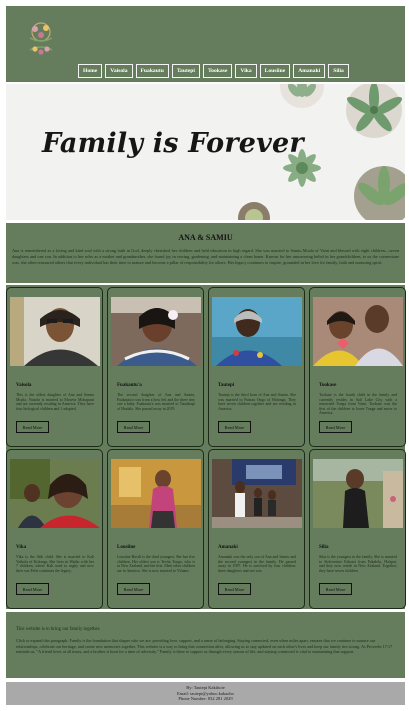 Image resolution: width=409 pixels, height=711 pixels. What do you see at coordinates (217, 71) in the screenshot?
I see `nav-tookase: Tookase` at bounding box center [217, 71].